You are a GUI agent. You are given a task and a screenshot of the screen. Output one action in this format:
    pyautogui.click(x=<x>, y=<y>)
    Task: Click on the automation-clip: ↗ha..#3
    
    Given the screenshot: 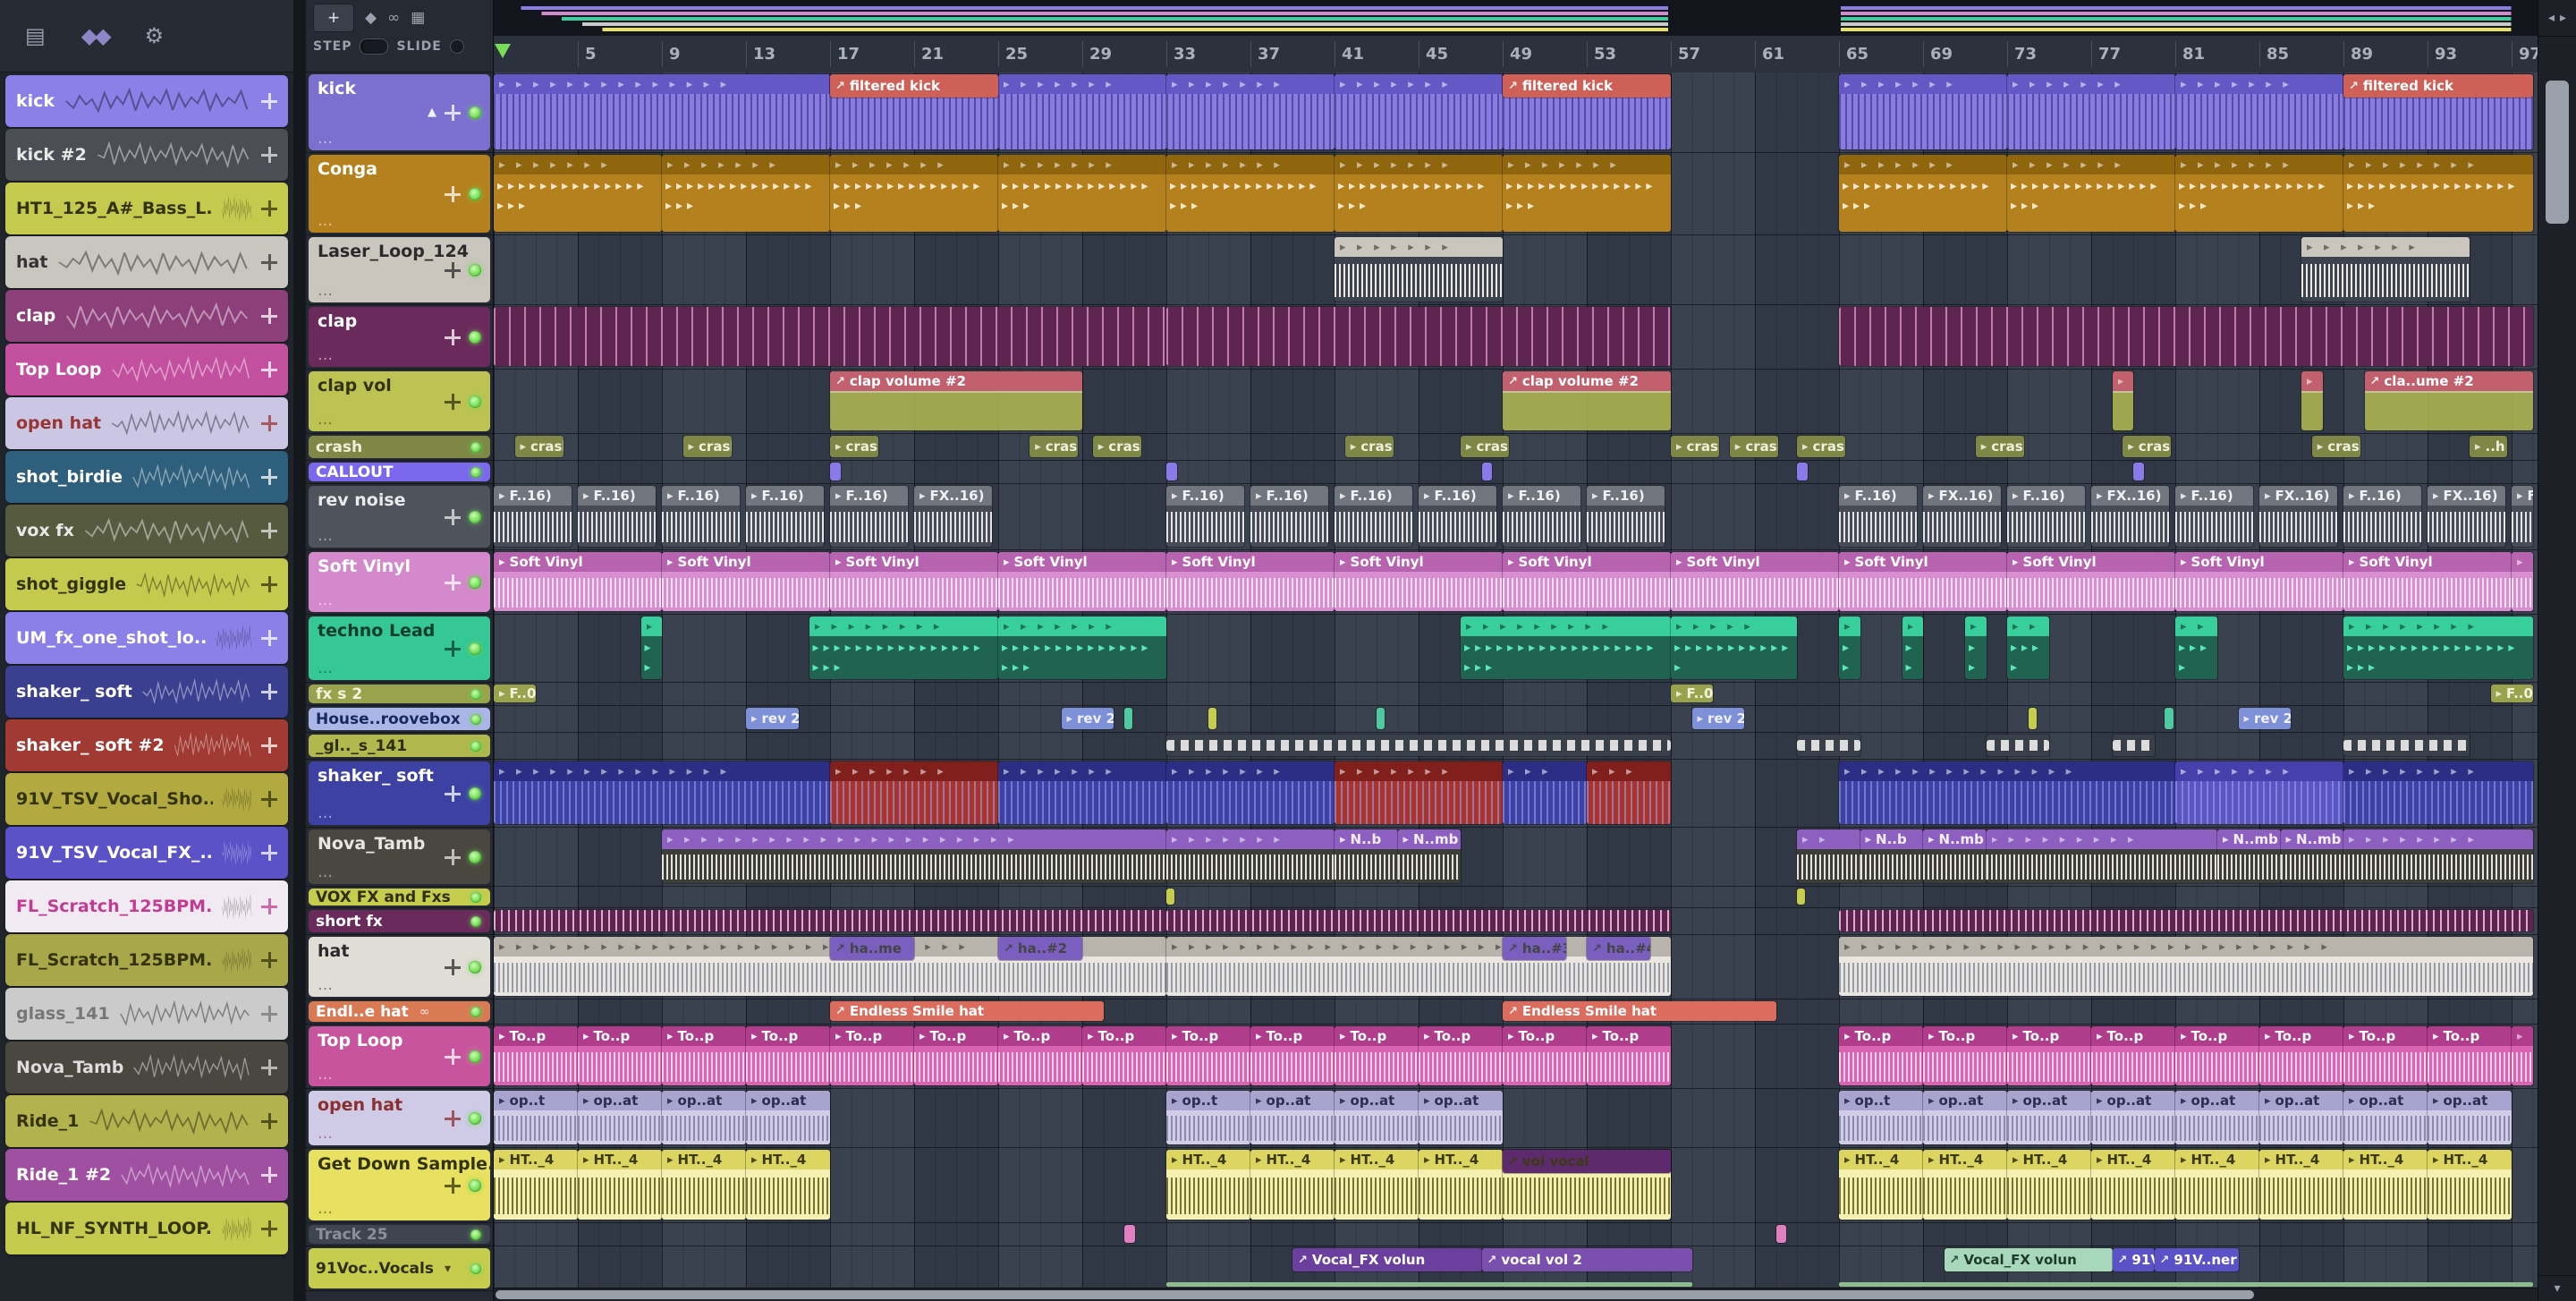 What is the action you would take?
    pyautogui.click(x=1534, y=948)
    